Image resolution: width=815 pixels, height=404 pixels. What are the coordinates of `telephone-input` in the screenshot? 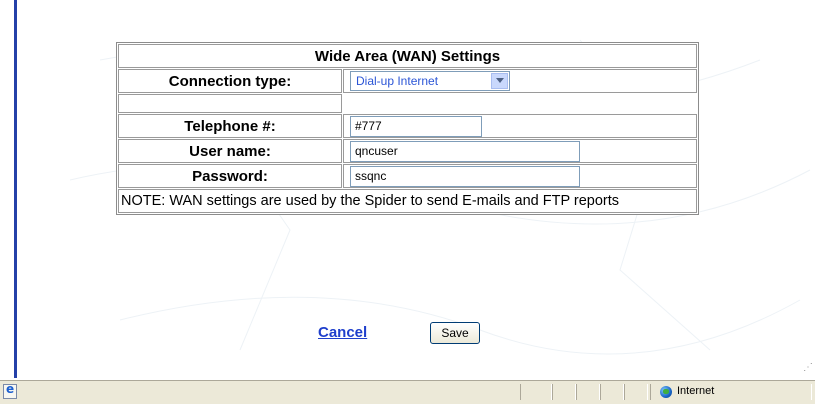 It's located at (416, 126).